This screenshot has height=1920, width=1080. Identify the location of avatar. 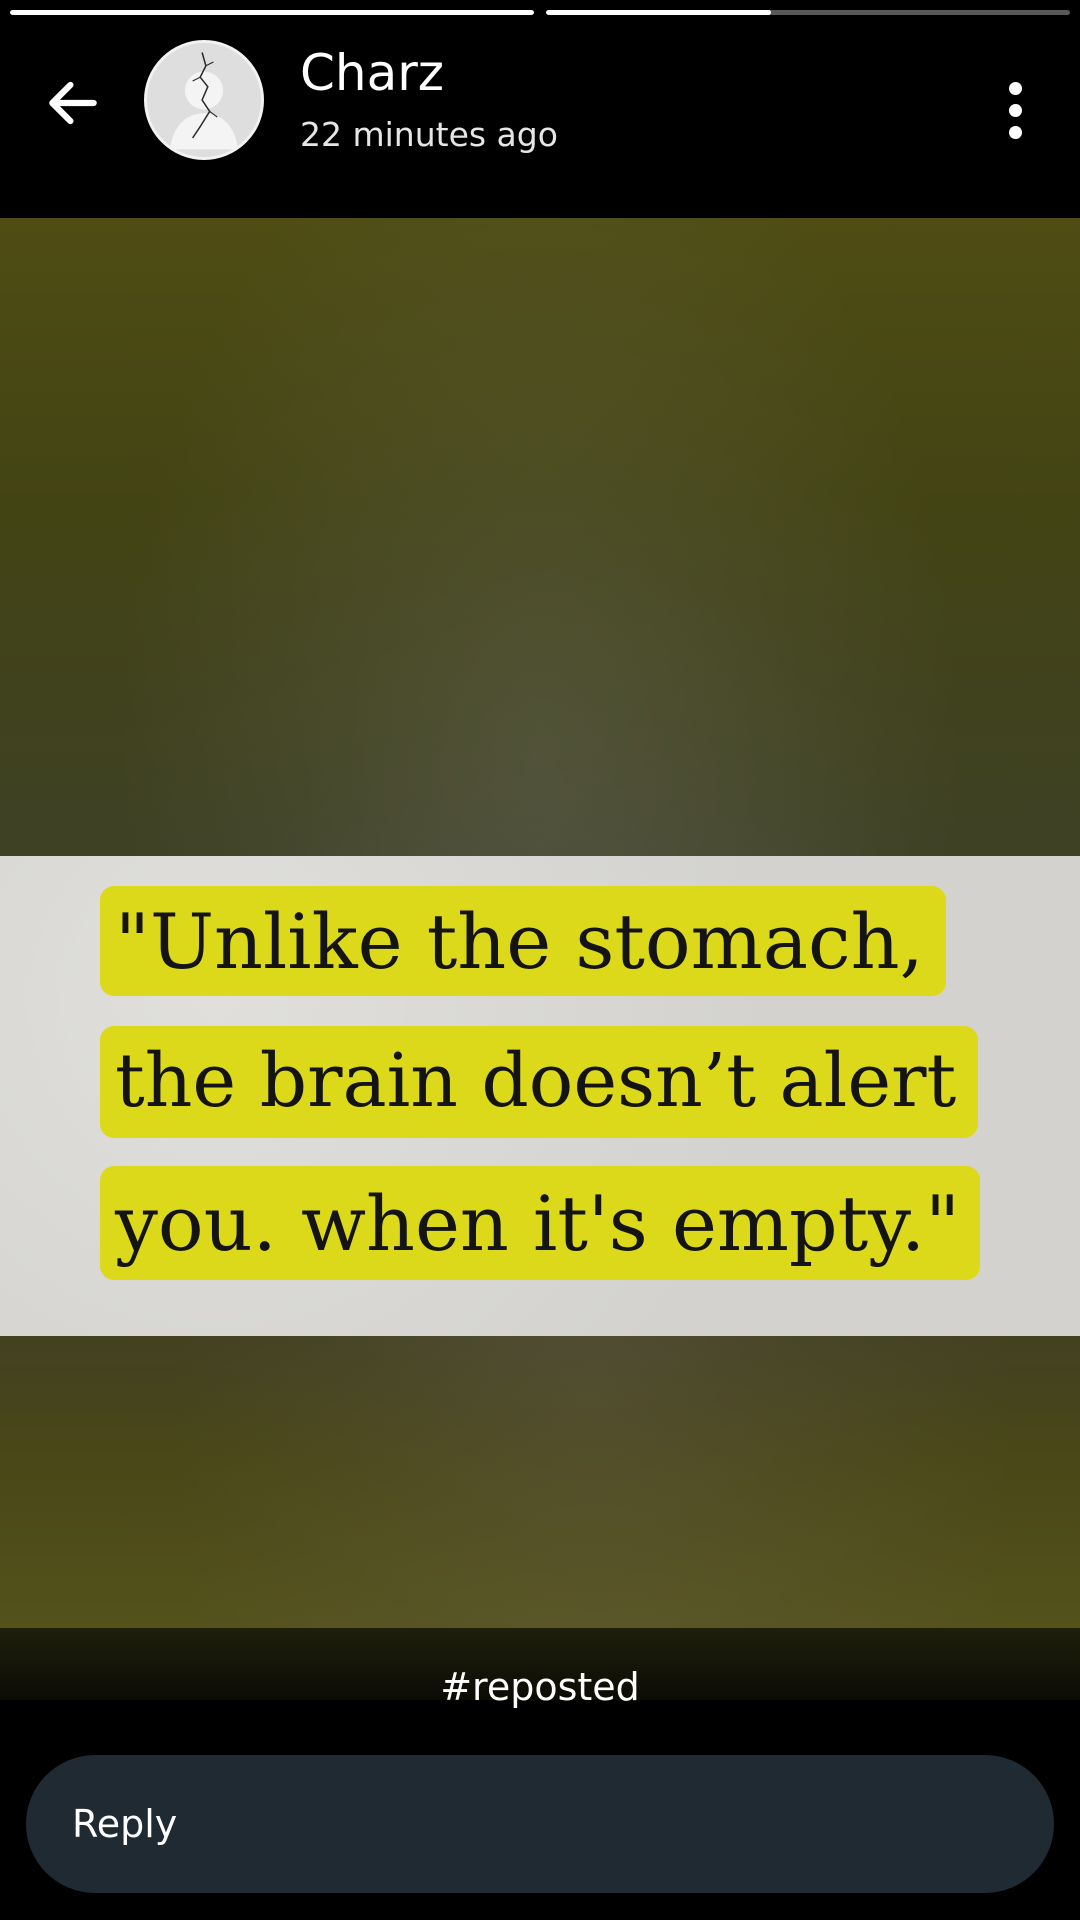
(204, 100).